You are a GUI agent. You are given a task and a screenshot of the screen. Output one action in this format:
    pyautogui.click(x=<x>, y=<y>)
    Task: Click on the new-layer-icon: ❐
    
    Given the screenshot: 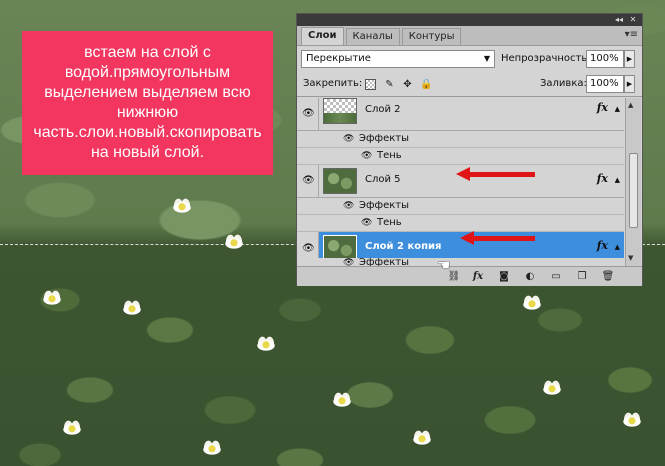 What is the action you would take?
    pyautogui.click(x=582, y=276)
    